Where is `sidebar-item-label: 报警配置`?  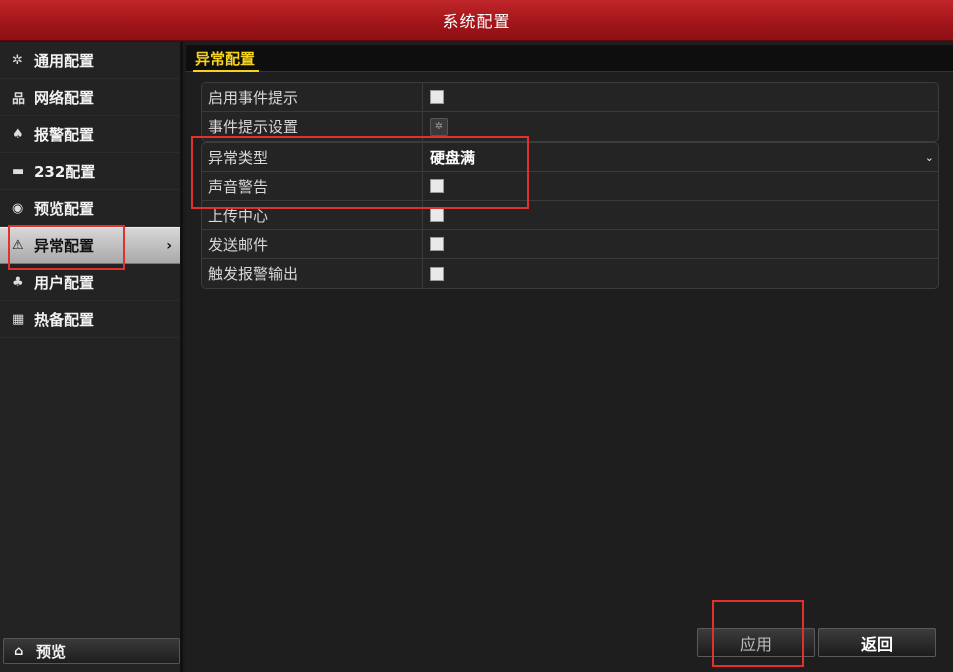 sidebar-item-label: 报警配置 is located at coordinates (64, 134).